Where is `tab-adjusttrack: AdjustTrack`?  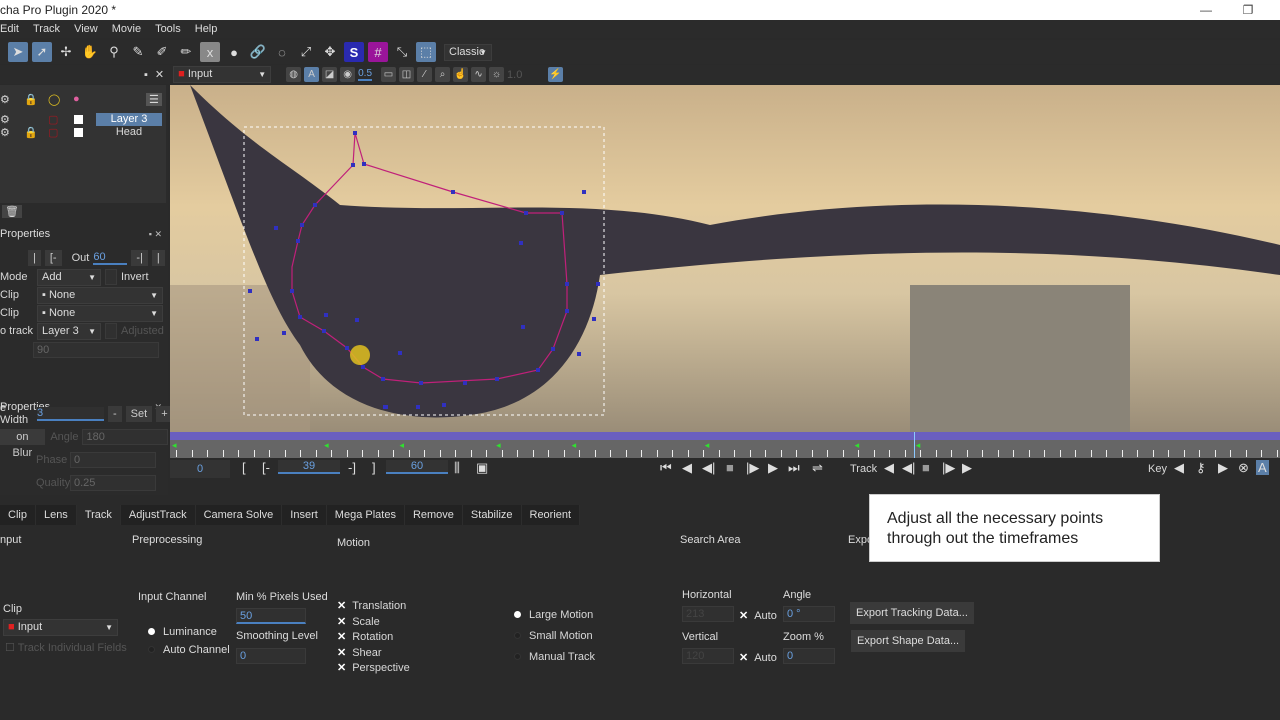 tab-adjusttrack: AdjustTrack is located at coordinates (158, 515).